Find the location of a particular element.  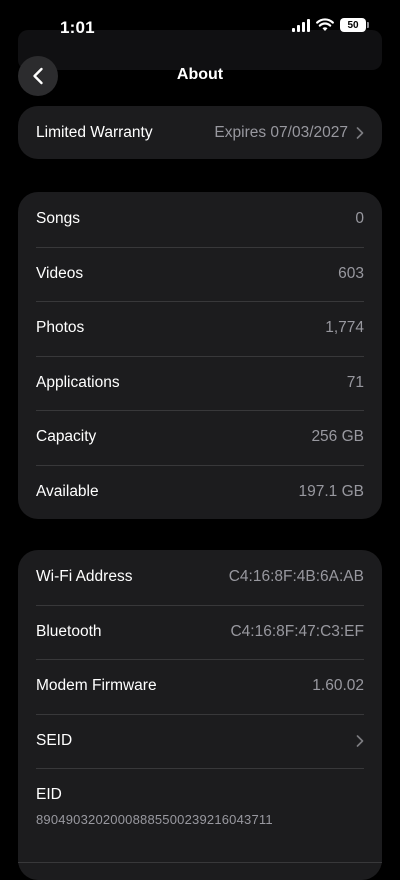

warranty-detail: Expires 07/03/2027 is located at coordinates (289, 133).